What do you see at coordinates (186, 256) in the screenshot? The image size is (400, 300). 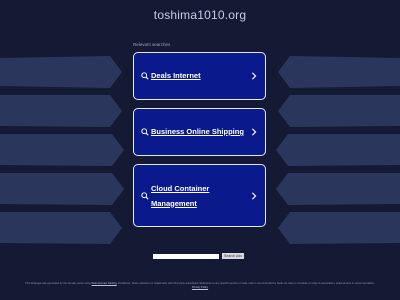 I see `search-input` at bounding box center [186, 256].